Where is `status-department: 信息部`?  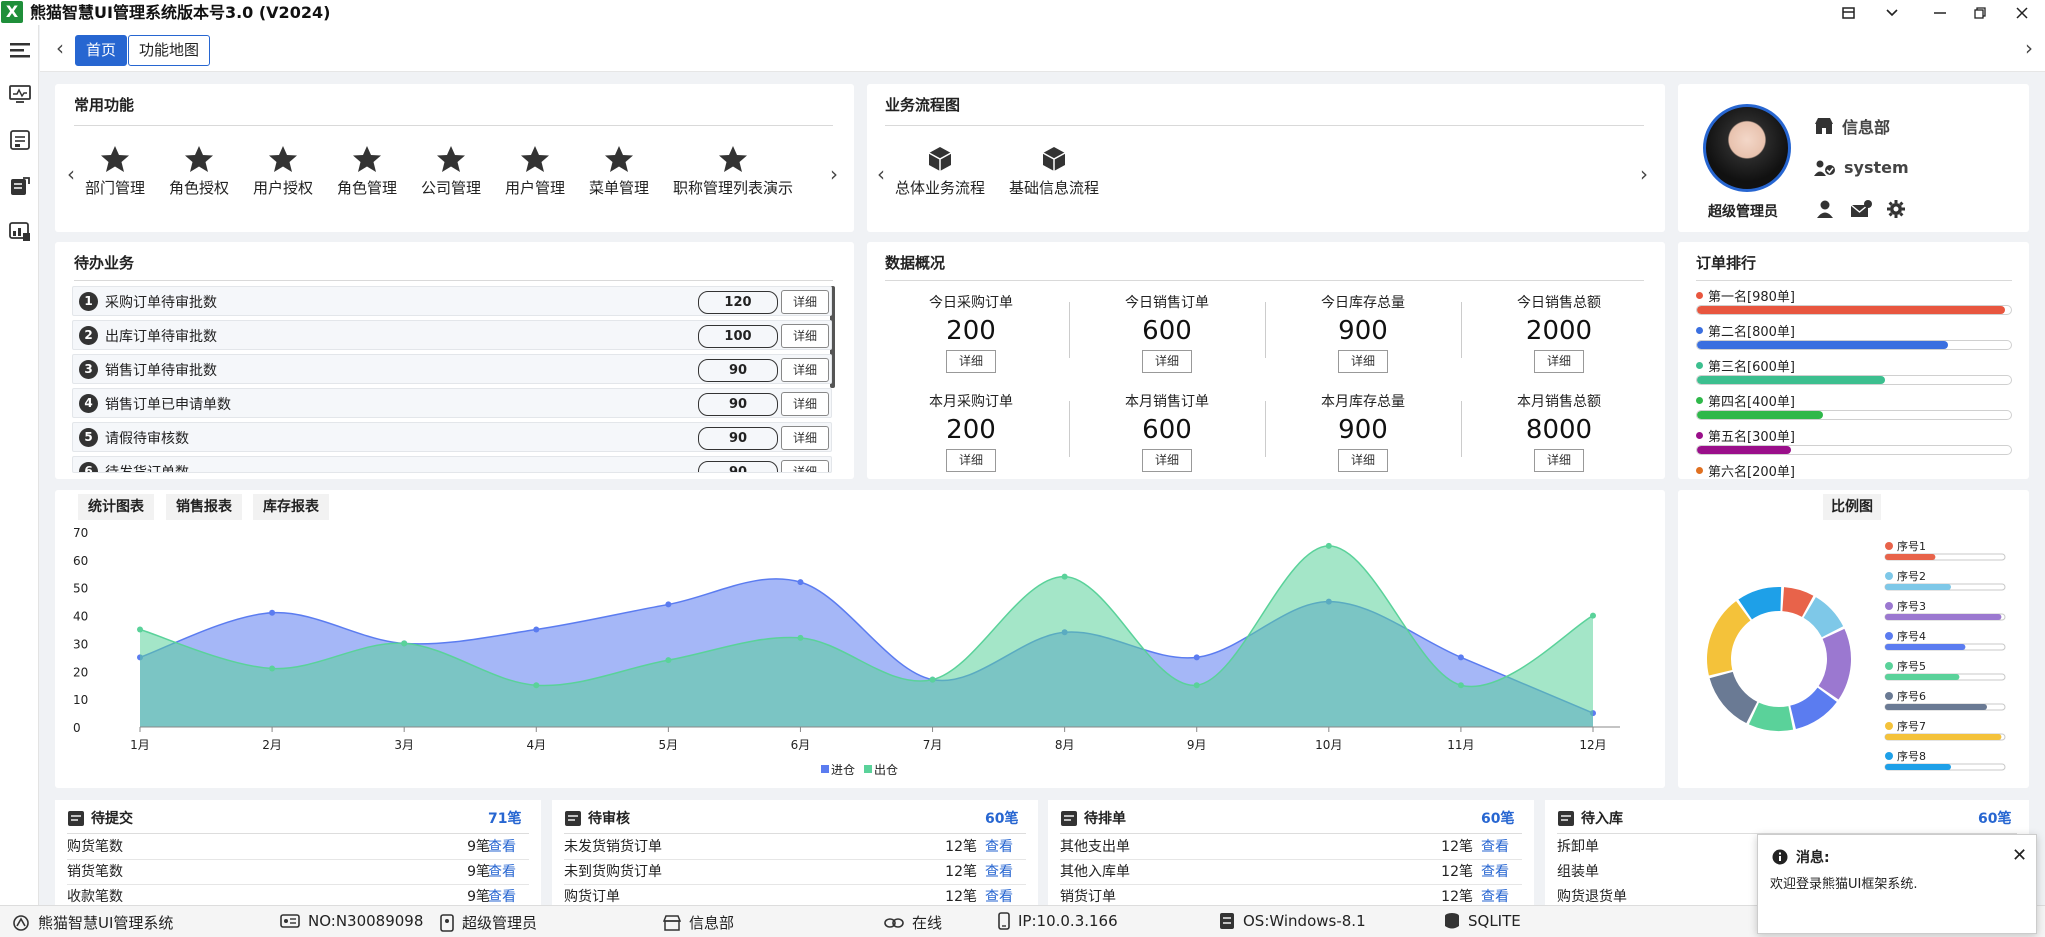
status-department: 信息部 is located at coordinates (698, 922).